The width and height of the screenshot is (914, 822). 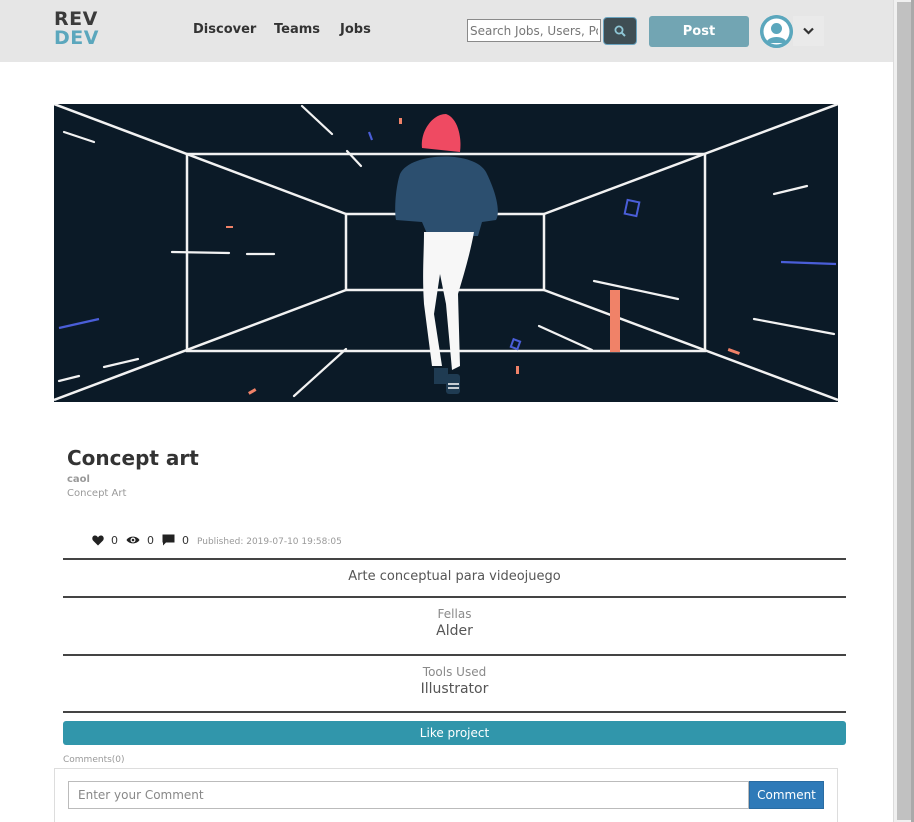 What do you see at coordinates (224, 29) in the screenshot?
I see `nav-link-discover: Discover` at bounding box center [224, 29].